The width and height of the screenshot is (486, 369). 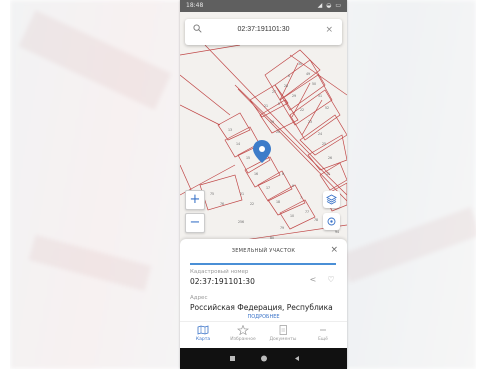 I want to click on location-icon, so click(x=331, y=221).